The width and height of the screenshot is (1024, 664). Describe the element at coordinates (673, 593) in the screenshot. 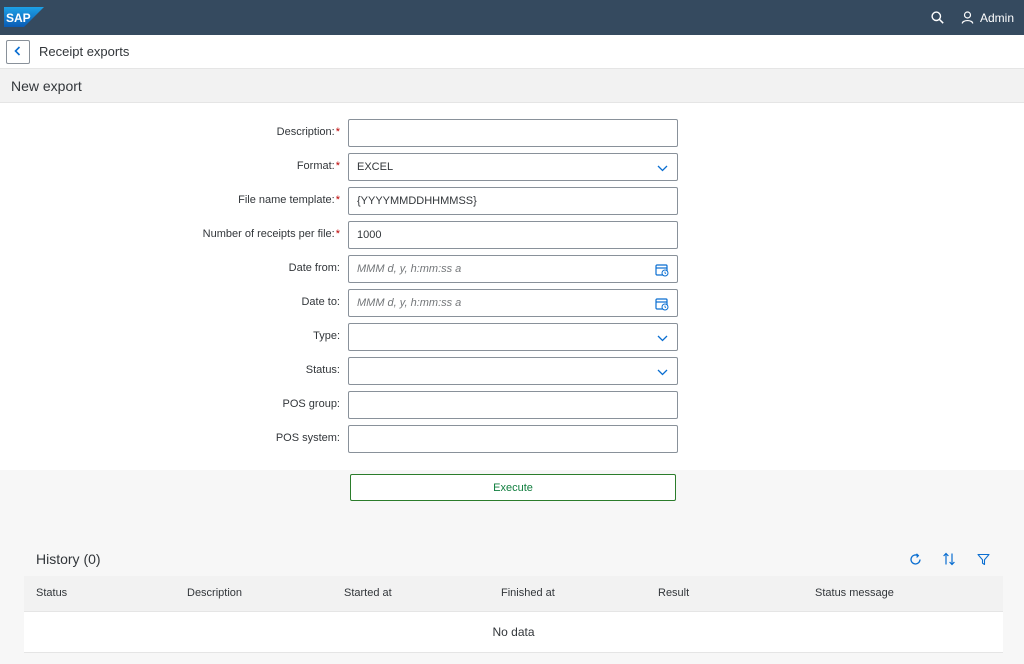

I see `column-header-result: Result` at that location.